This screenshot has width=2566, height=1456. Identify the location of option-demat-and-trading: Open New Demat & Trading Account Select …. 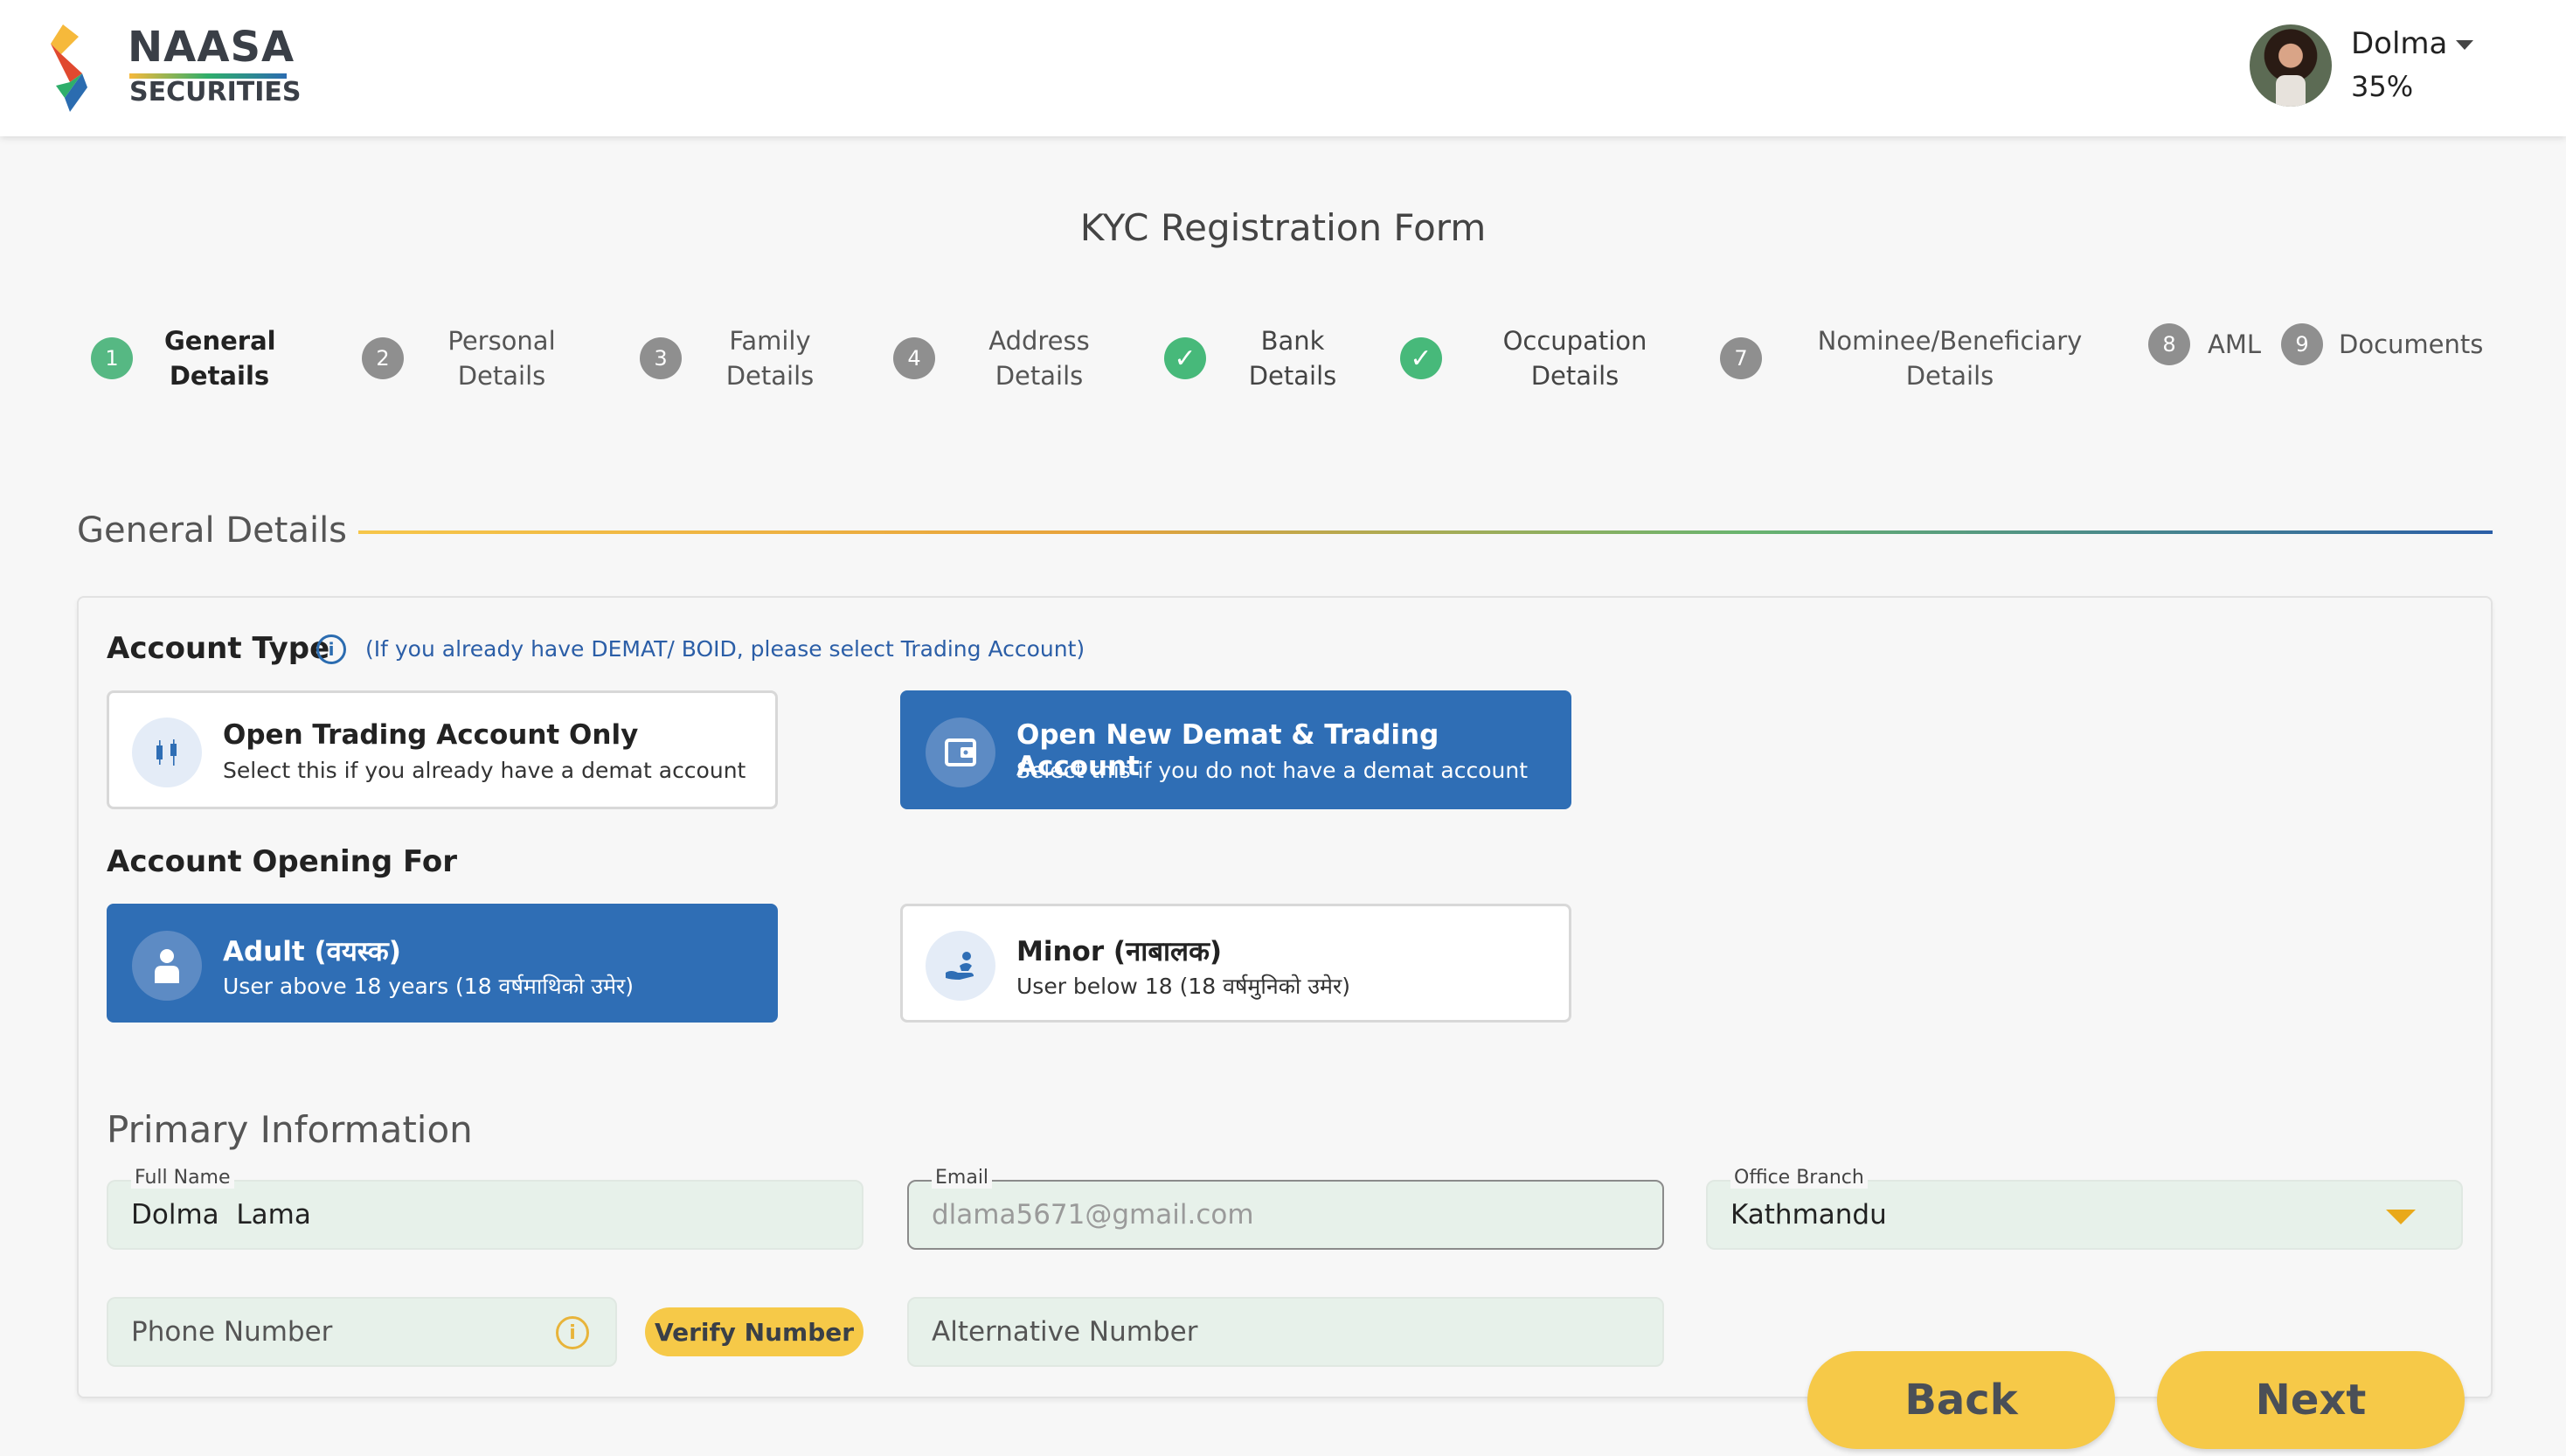
(1236, 749).